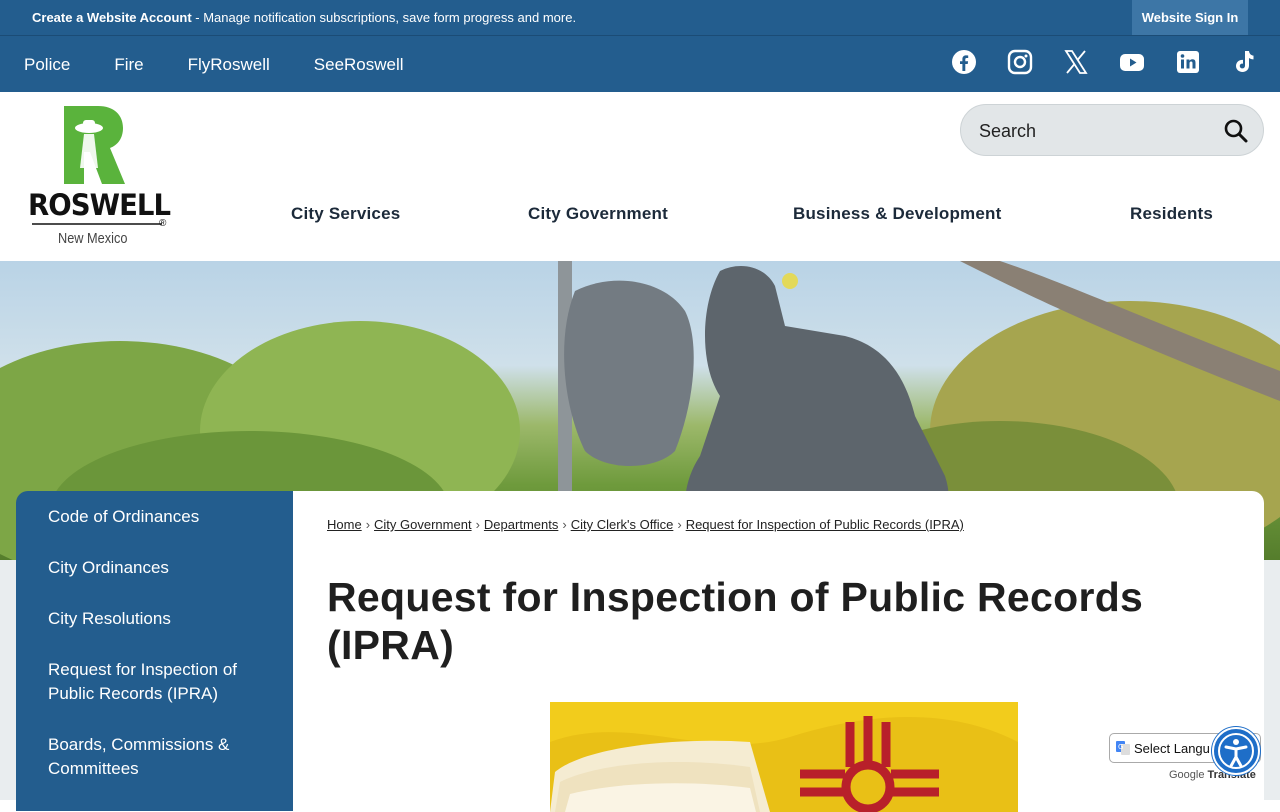 This screenshot has height=812, width=1280. Describe the element at coordinates (344, 524) in the screenshot. I see `breadcrumb-home: Home` at that location.